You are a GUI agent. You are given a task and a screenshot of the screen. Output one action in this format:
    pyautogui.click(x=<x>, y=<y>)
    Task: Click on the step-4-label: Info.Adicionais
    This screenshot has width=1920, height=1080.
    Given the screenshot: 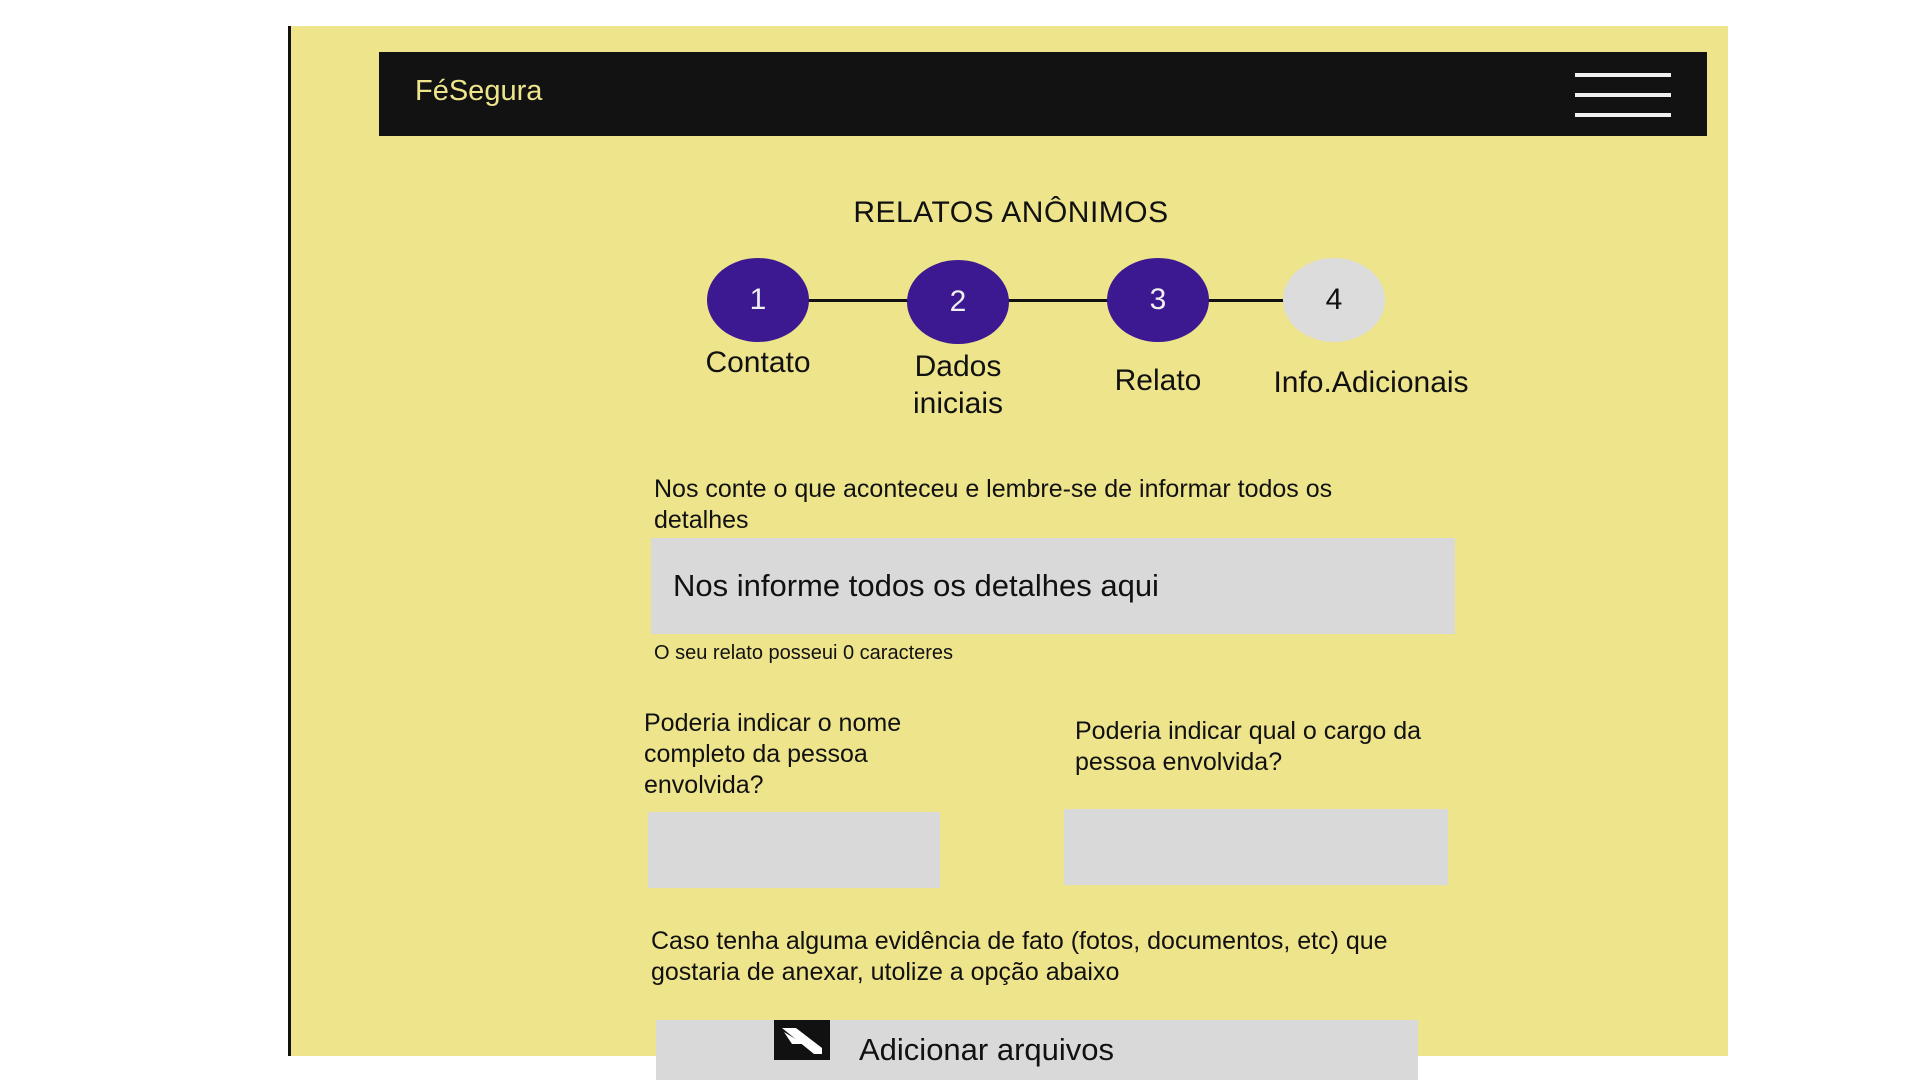 What is the action you would take?
    pyautogui.click(x=1371, y=382)
    